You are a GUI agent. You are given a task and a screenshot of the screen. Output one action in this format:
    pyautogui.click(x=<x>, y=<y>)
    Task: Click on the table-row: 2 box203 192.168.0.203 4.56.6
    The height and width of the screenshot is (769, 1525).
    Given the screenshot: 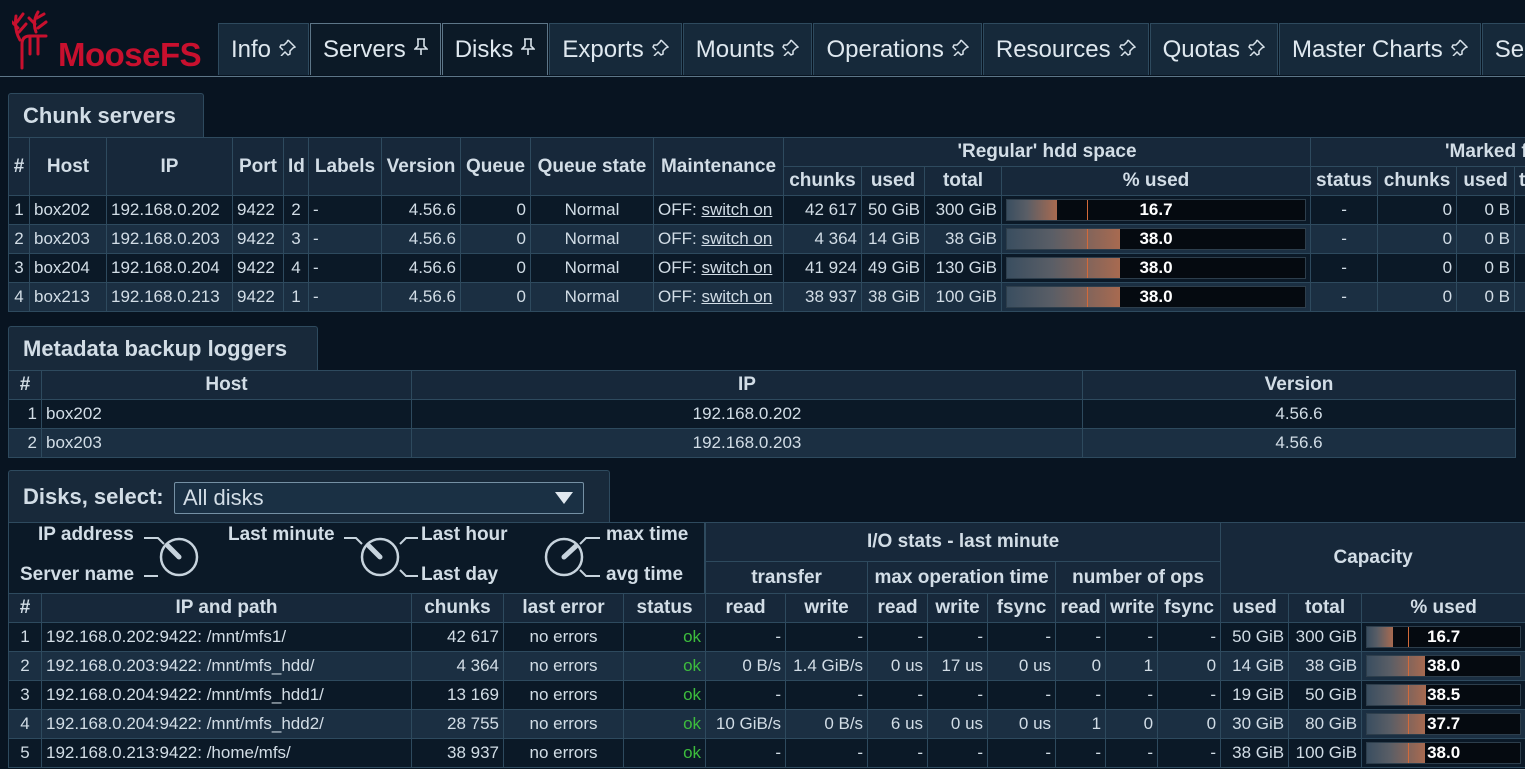 What is the action you would take?
    pyautogui.click(x=762, y=443)
    